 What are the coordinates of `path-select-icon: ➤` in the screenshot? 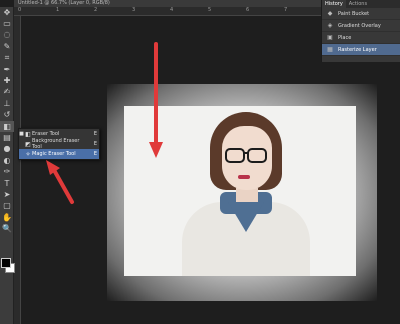 It's located at (7, 194).